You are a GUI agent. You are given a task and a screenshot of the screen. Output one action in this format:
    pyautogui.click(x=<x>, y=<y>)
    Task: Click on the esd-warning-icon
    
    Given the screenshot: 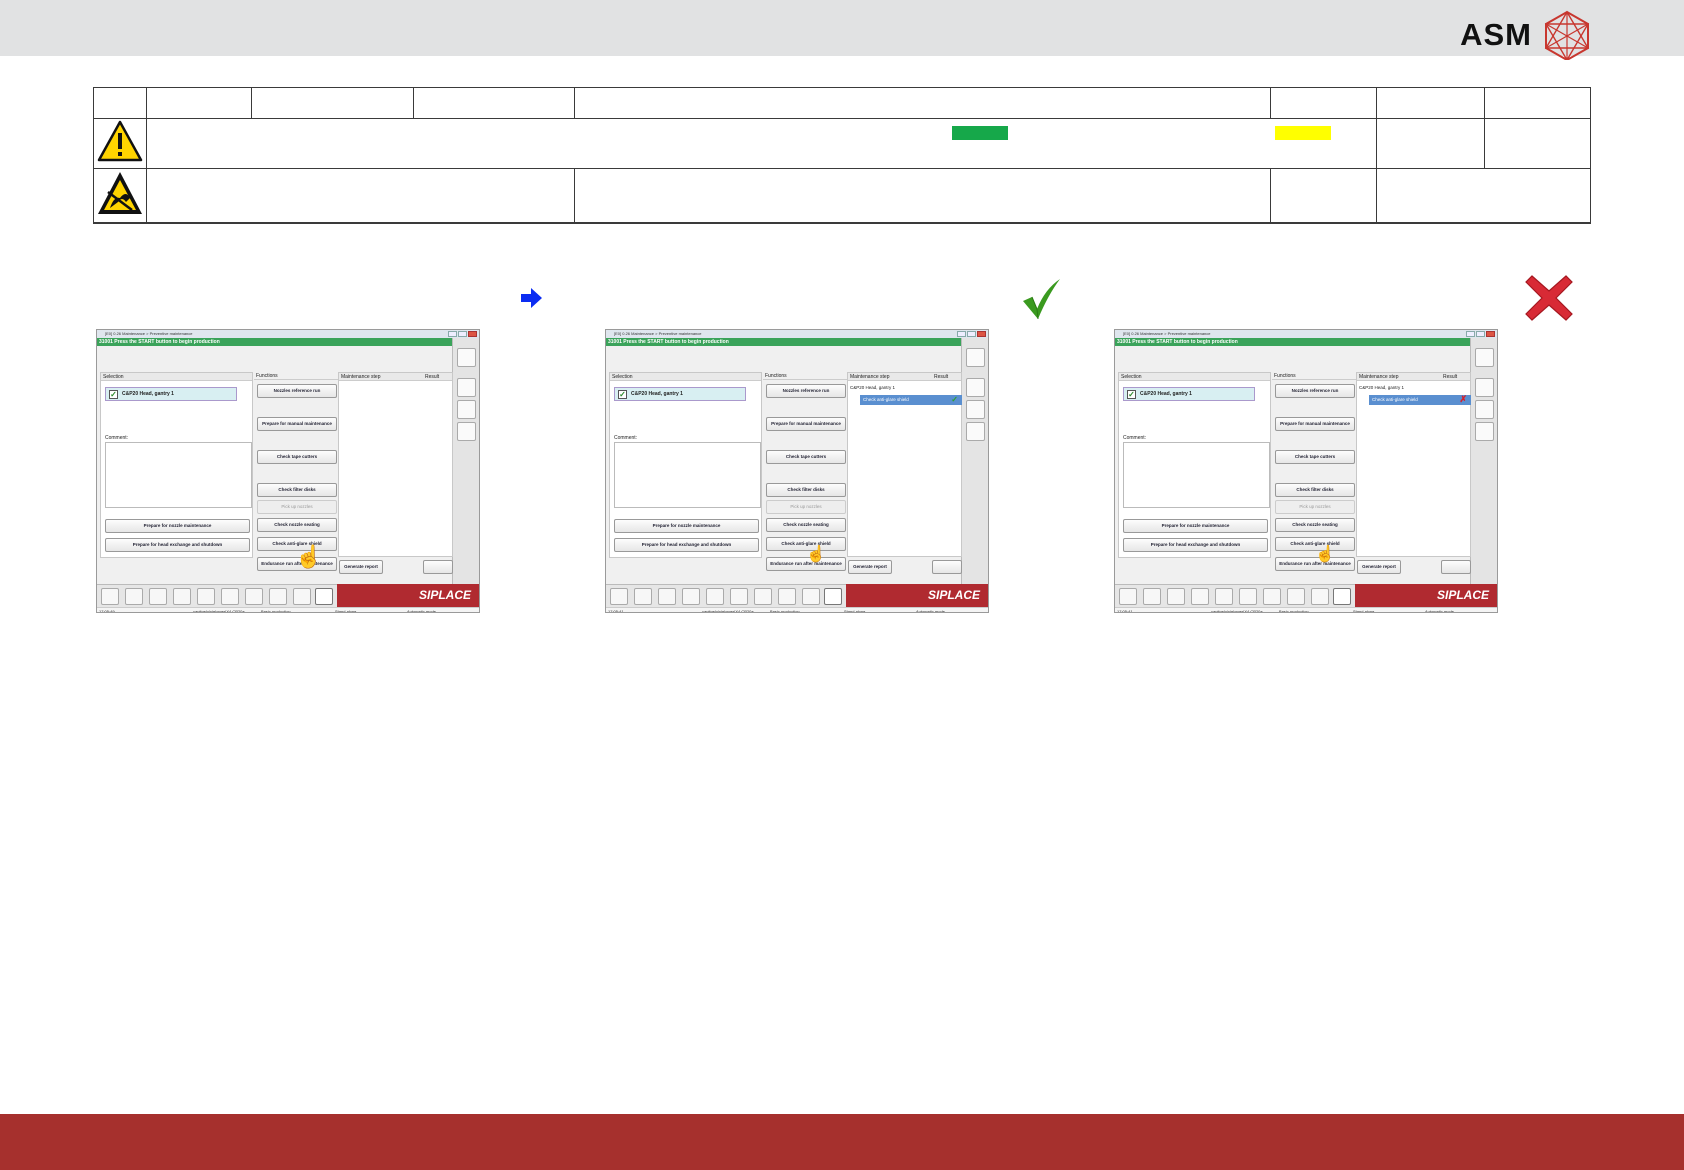 What is the action you would take?
    pyautogui.click(x=119, y=192)
    